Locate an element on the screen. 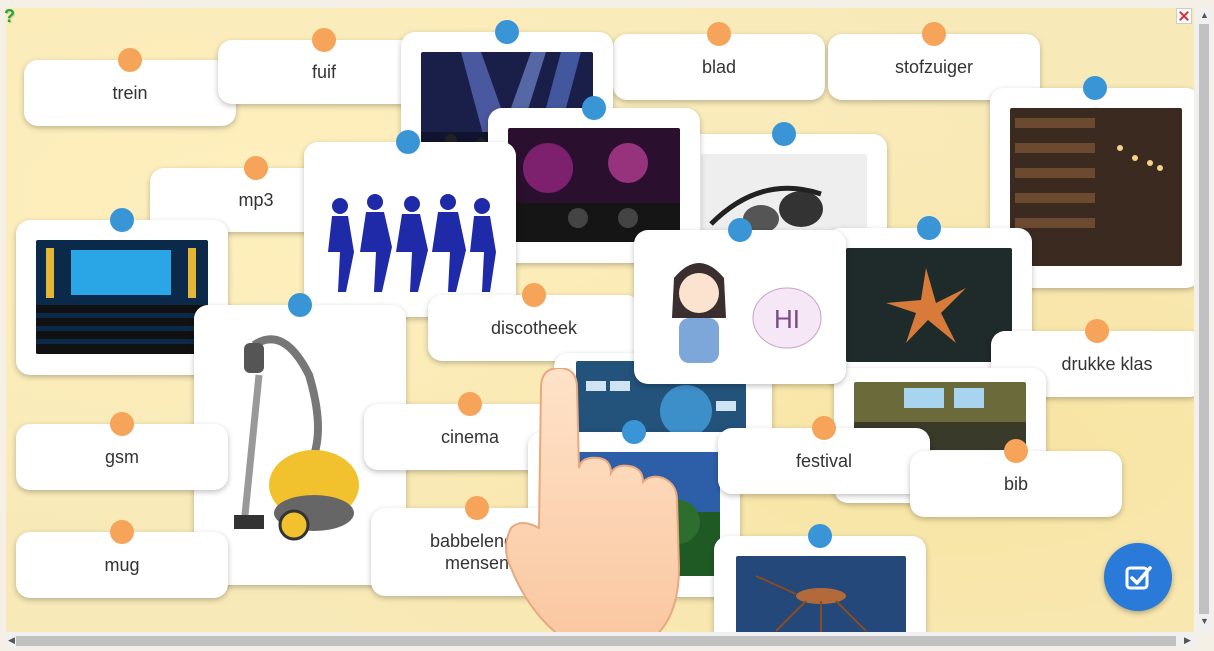 This screenshot has height=651, width=1214. word-card-blad: blad is located at coordinates (719, 61).